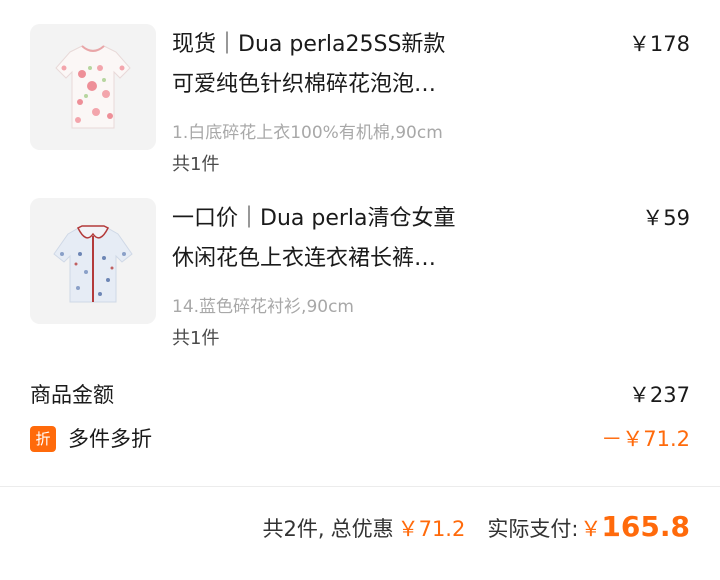 The height and width of the screenshot is (580, 720). I want to click on goods-amount-value: ￥237, so click(659, 395).